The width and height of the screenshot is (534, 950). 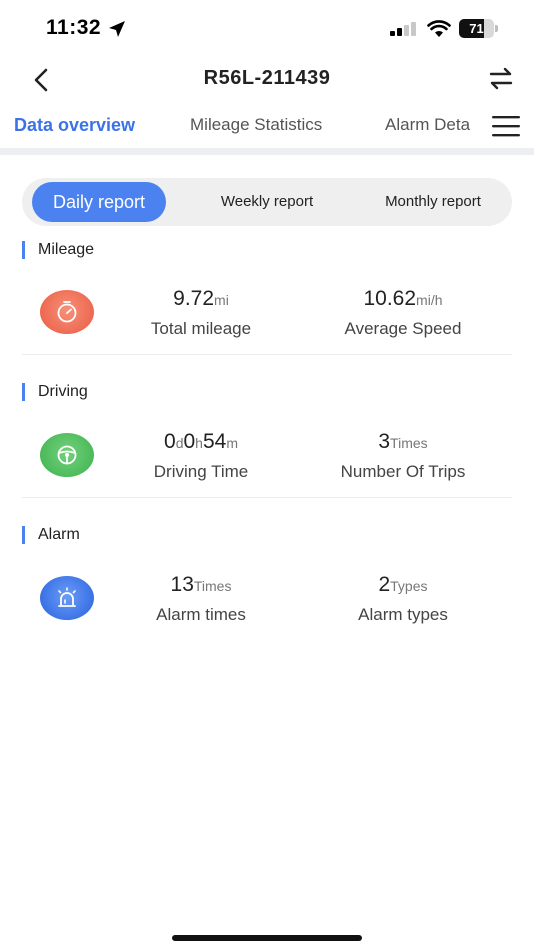 I want to click on steering-wheel-icon, so click(x=67, y=455).